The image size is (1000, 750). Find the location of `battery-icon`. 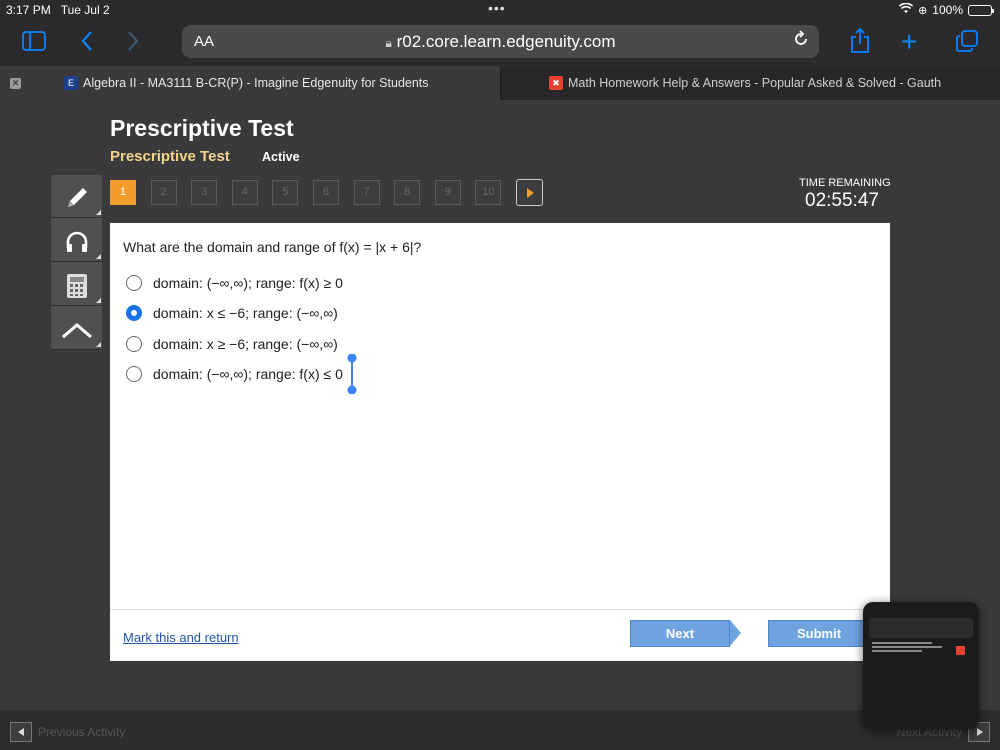

battery-icon is located at coordinates (981, 10).